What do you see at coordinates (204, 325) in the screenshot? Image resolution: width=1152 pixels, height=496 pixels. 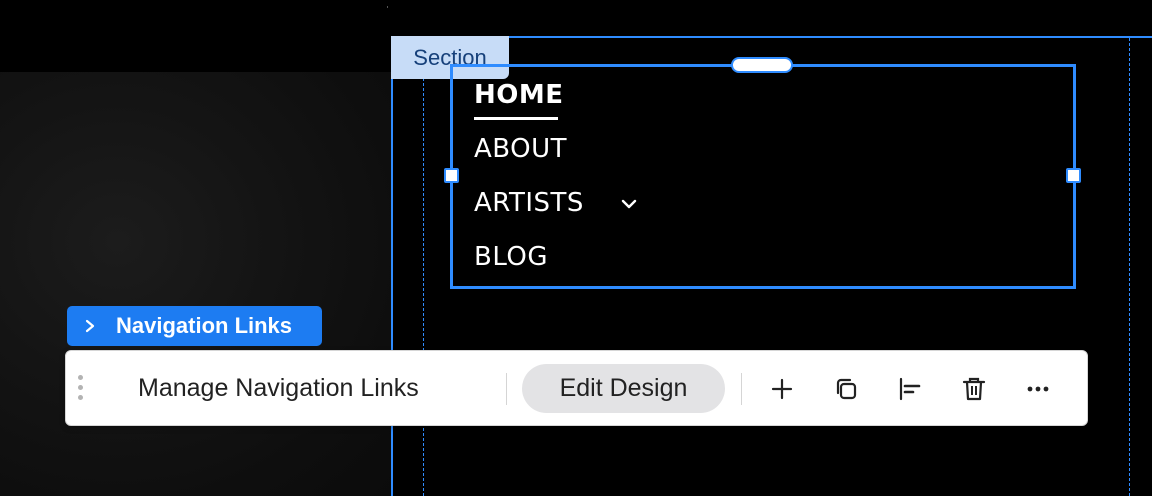 I see `component-label: Navigation Links` at bounding box center [204, 325].